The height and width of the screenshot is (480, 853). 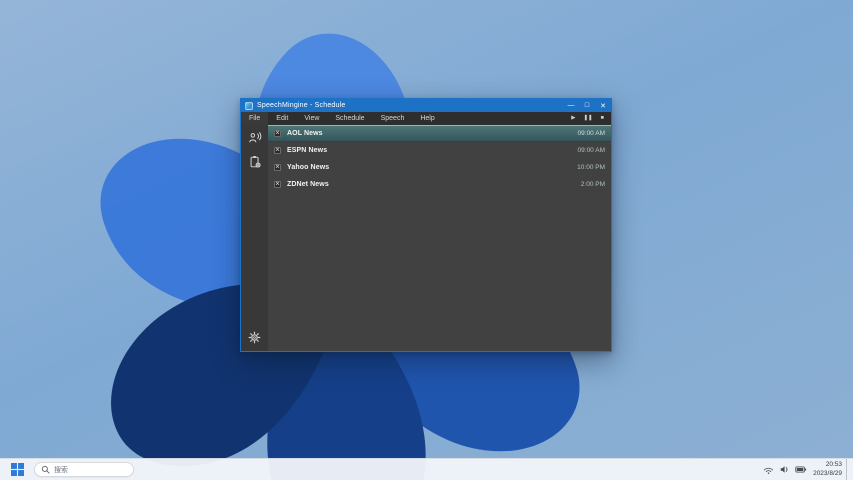 What do you see at coordinates (301, 105) in the screenshot?
I see `window-title: SpeechMingine - Schedule` at bounding box center [301, 105].